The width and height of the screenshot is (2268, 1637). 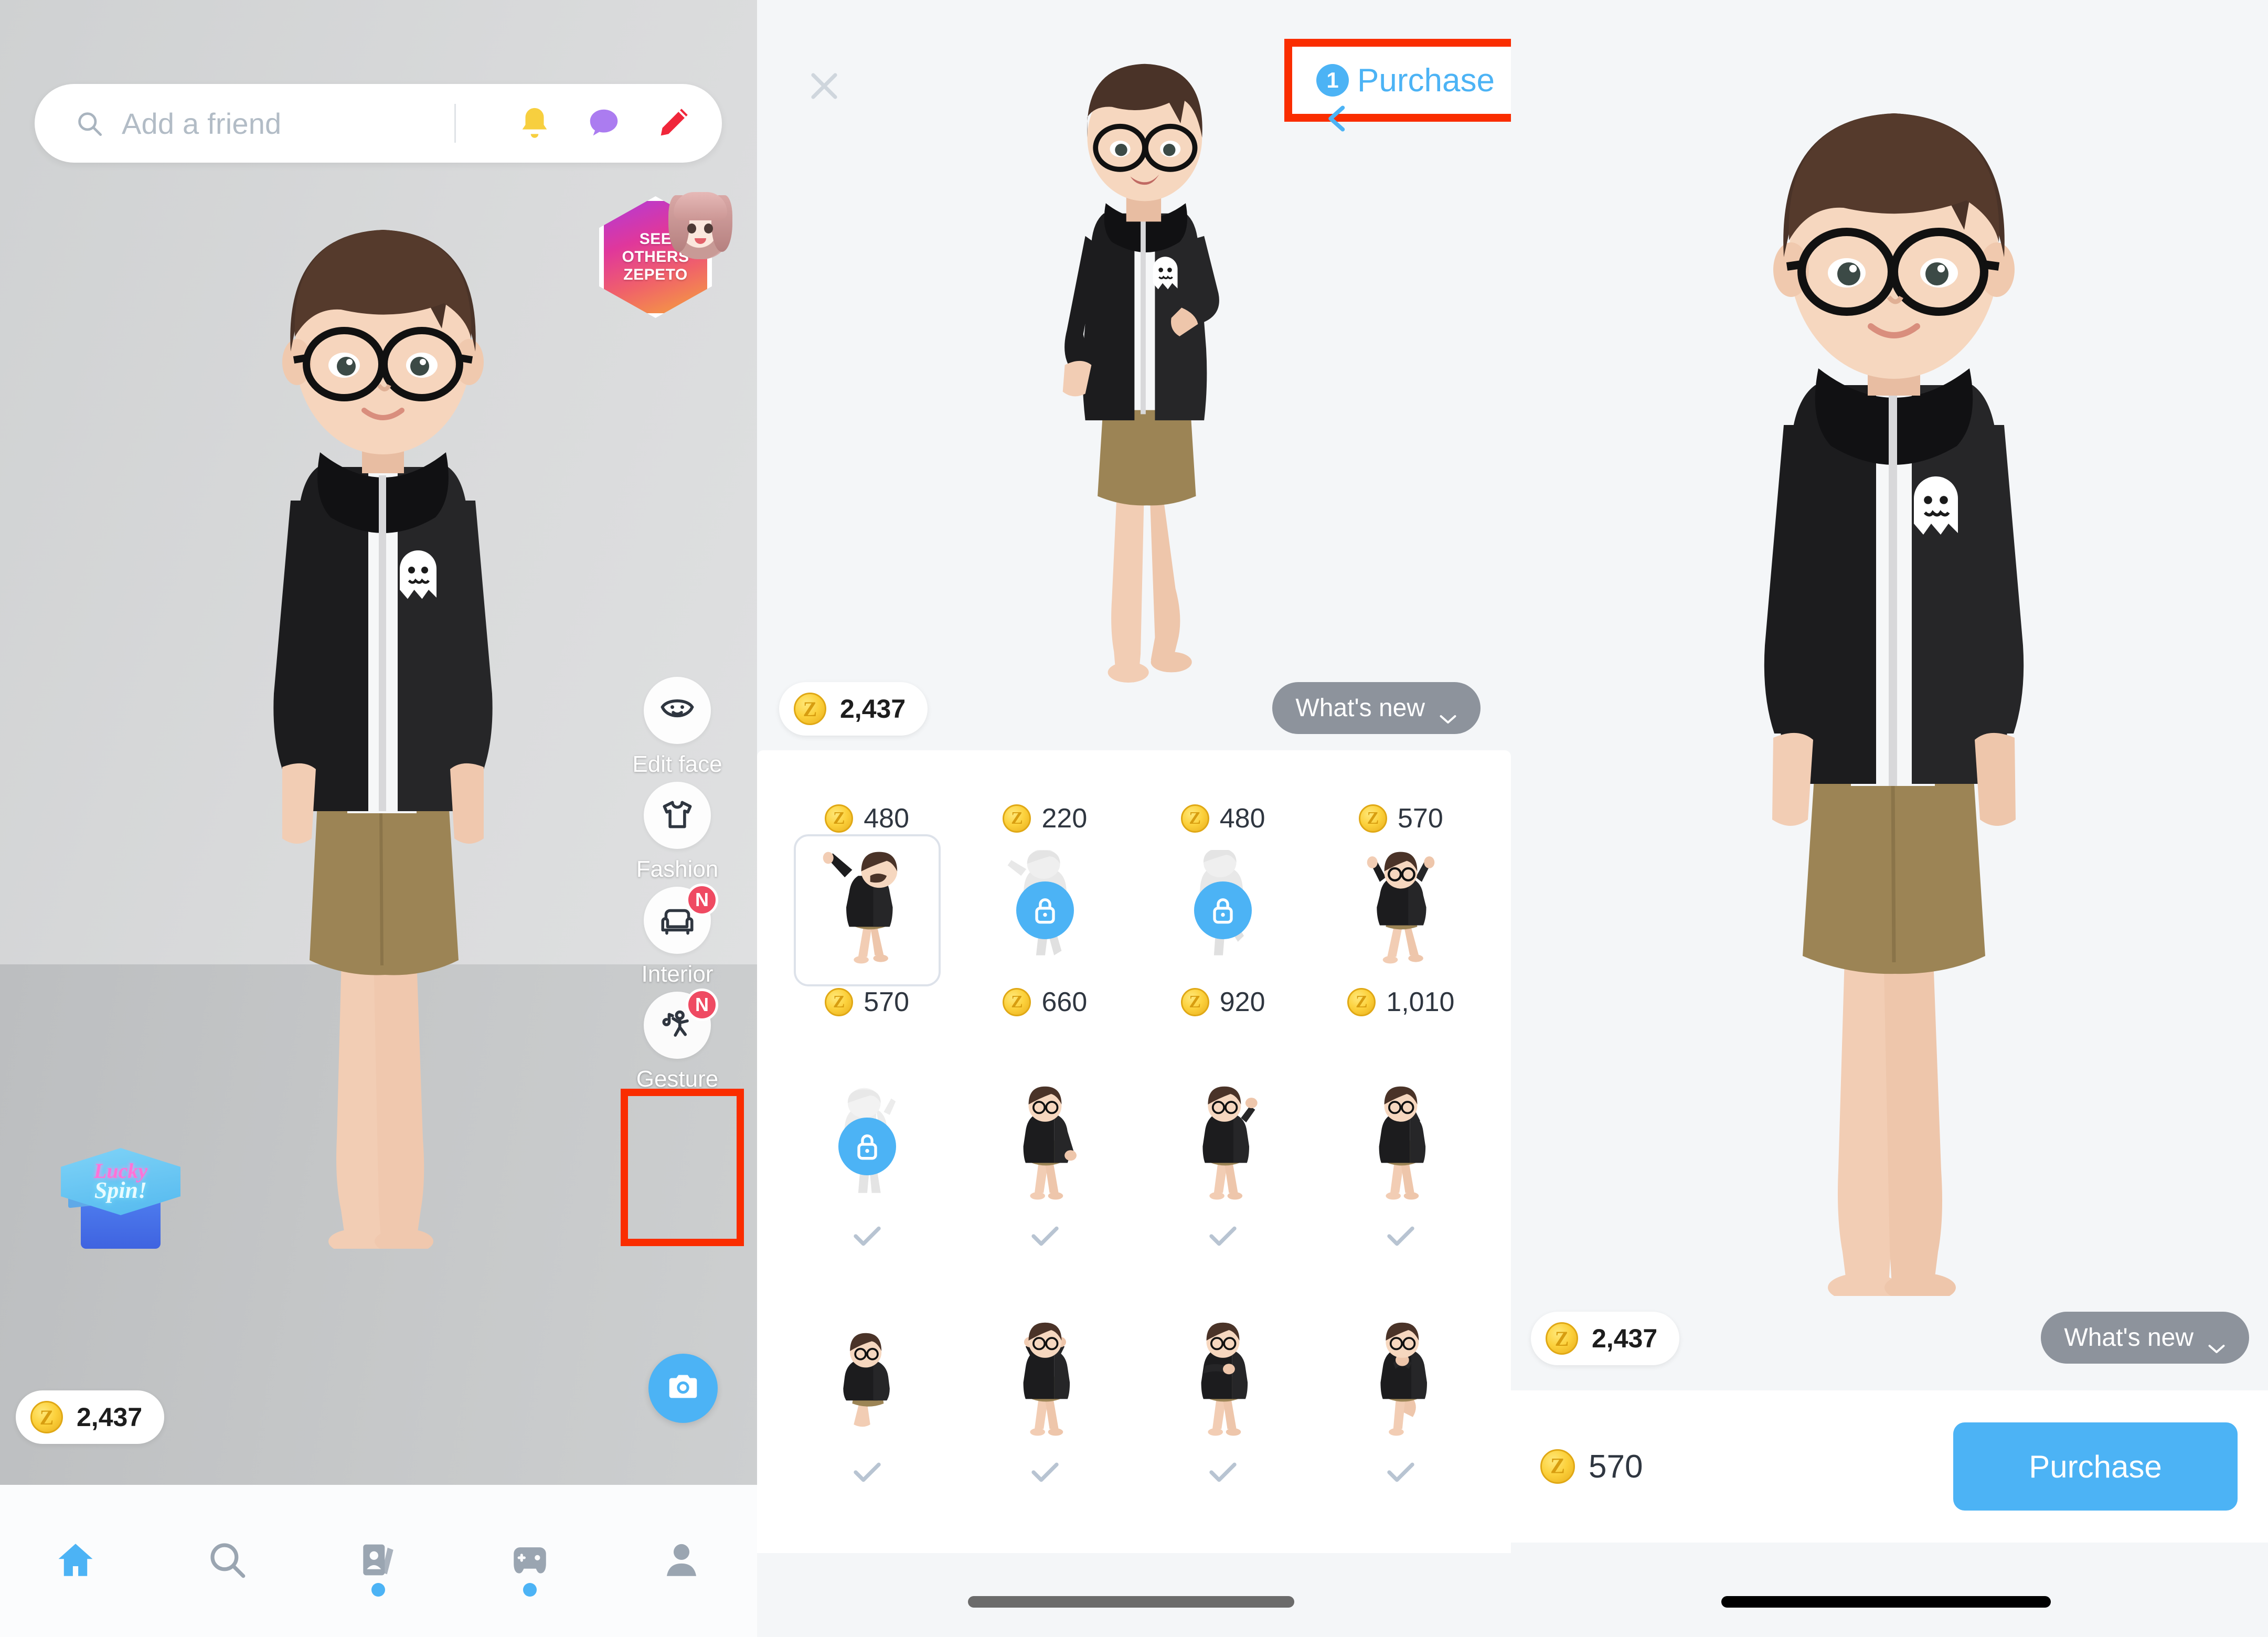 I want to click on sidebar-item-fashion: Fashion, so click(x=677, y=832).